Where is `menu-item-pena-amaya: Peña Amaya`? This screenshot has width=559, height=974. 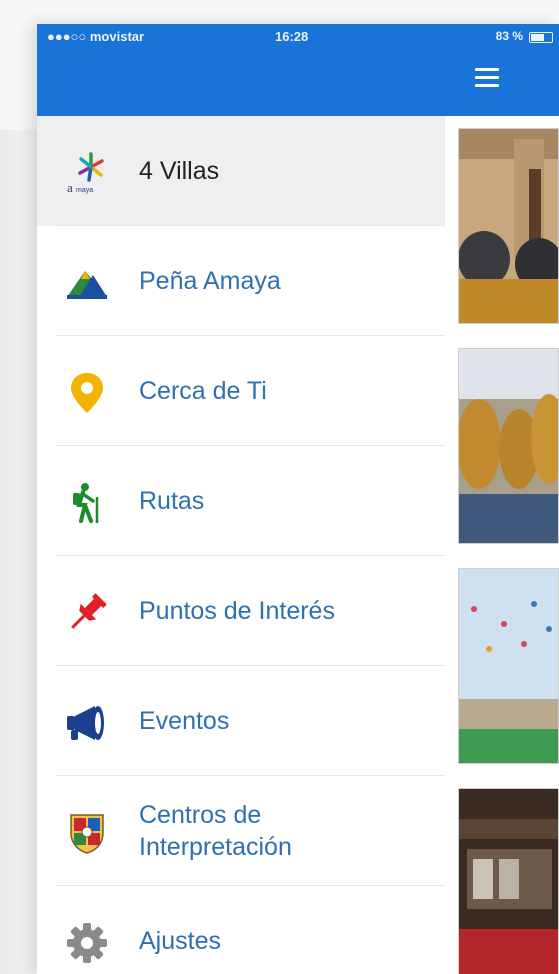
menu-item-pena-amaya: Peña Amaya is located at coordinates (241, 281).